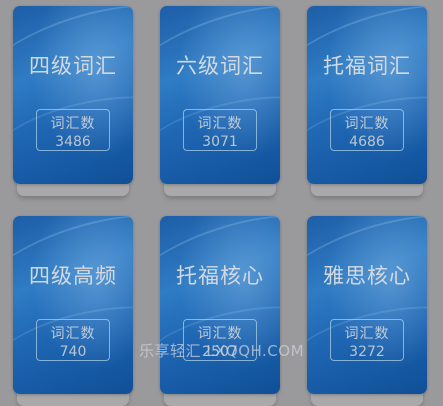 This screenshot has width=443, height=406. I want to click on word-count-value: 3272, so click(367, 352).